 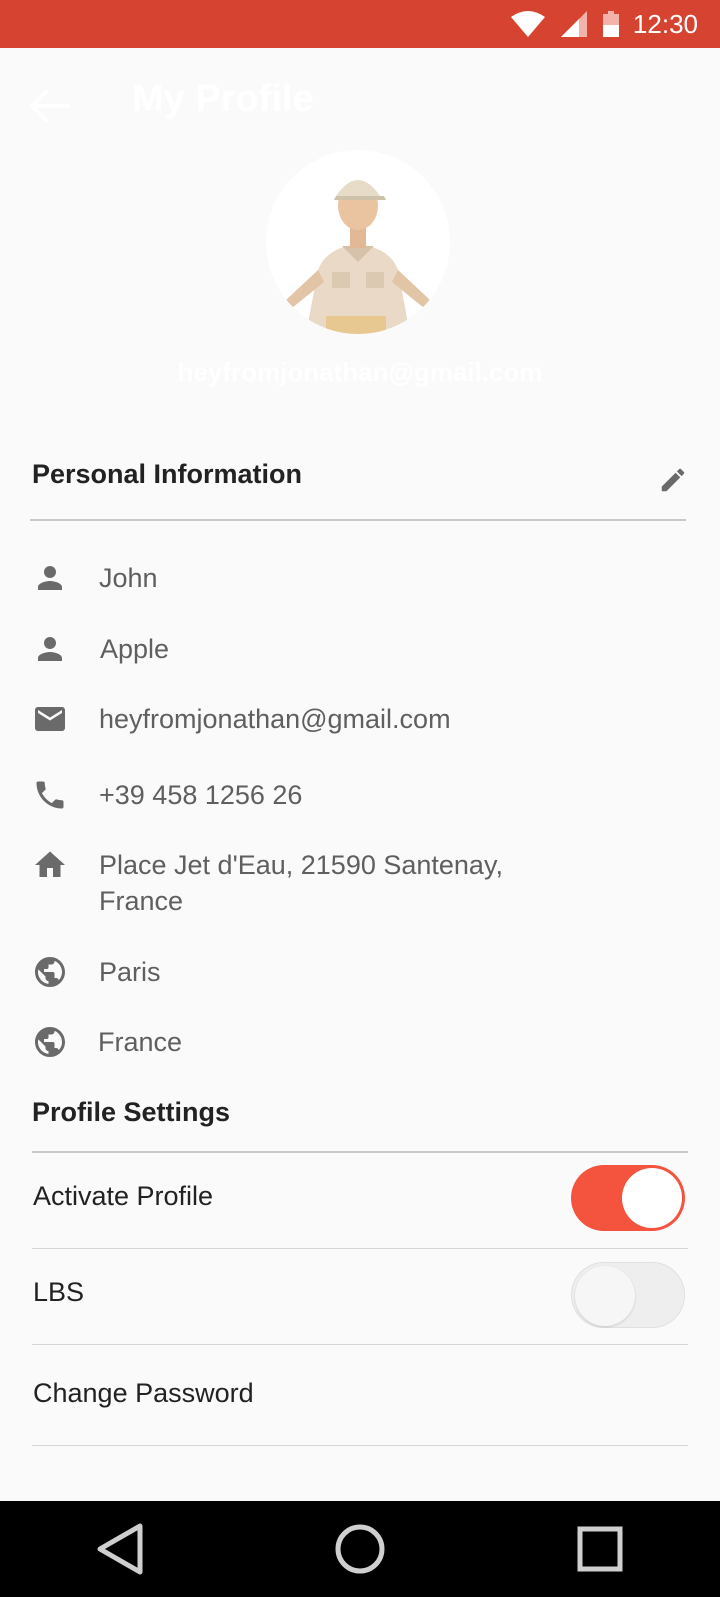 I want to click on list-item-city: Paris, so click(x=362, y=972).